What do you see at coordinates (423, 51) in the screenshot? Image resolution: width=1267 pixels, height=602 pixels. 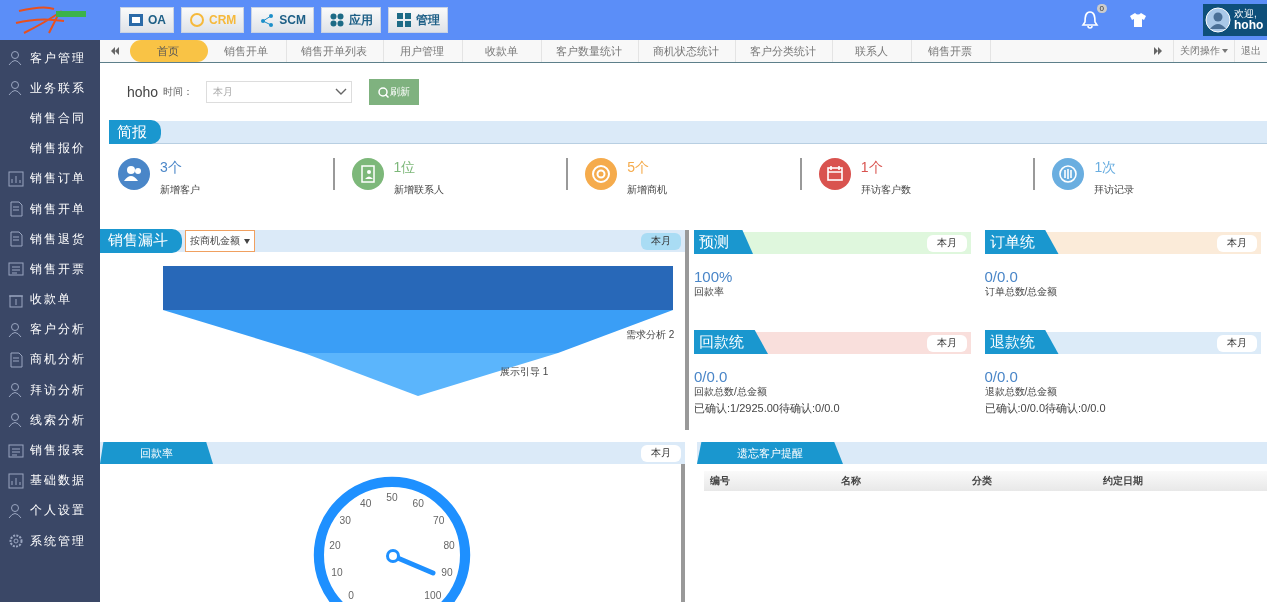 I see `page-tab: 用户管理` at bounding box center [423, 51].